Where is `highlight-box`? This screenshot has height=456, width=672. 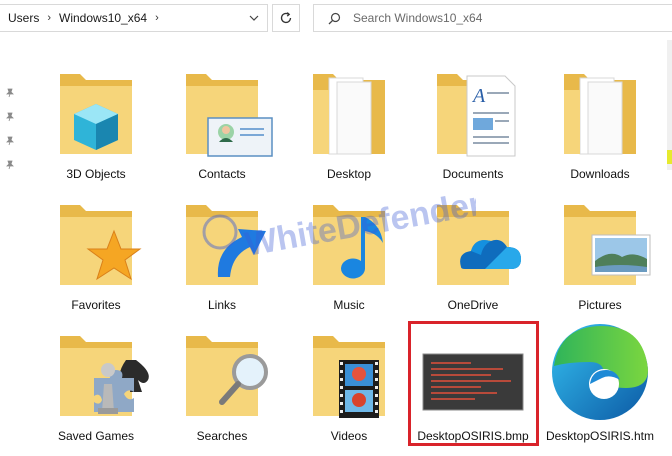 highlight-box is located at coordinates (473, 383).